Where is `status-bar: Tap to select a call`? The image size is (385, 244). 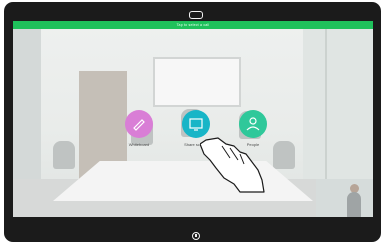 status-bar: Tap to select a call is located at coordinates (193, 25).